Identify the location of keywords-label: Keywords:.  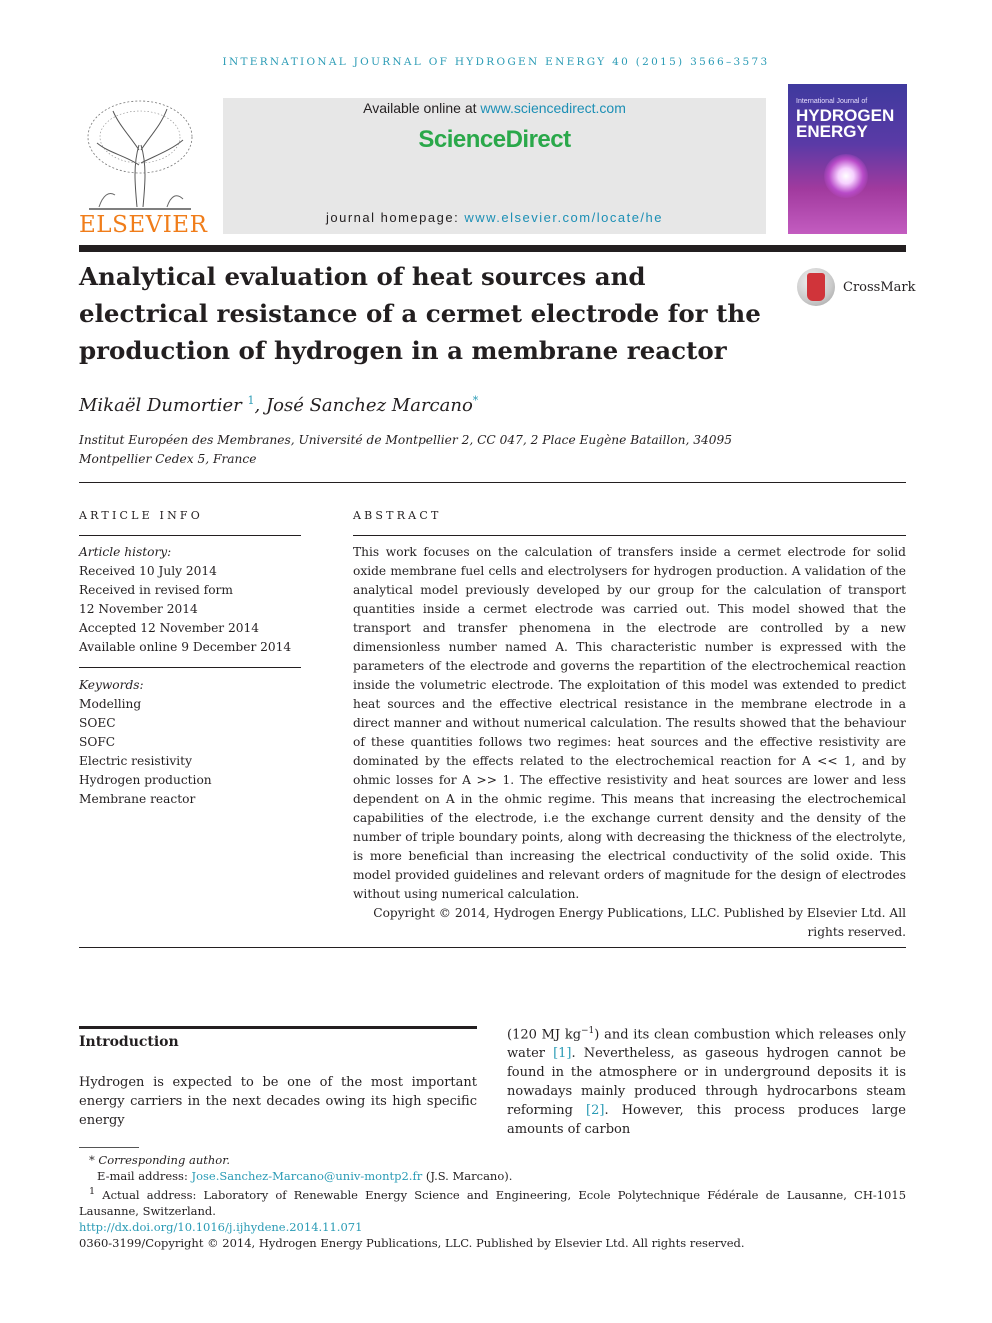
(111, 685).